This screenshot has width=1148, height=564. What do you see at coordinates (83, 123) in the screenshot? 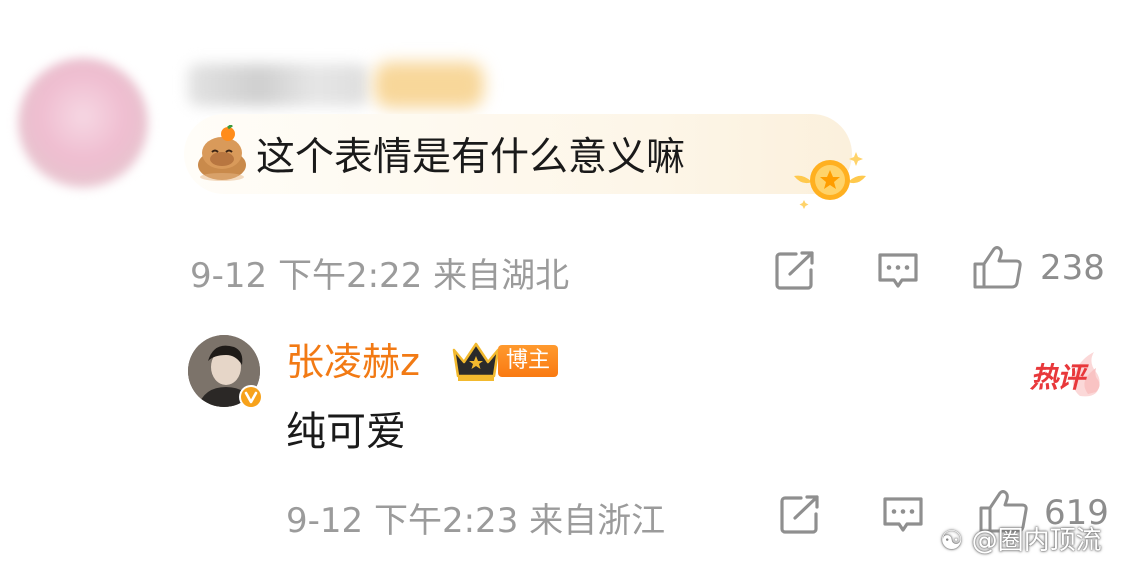
I see `commenter-avatar` at bounding box center [83, 123].